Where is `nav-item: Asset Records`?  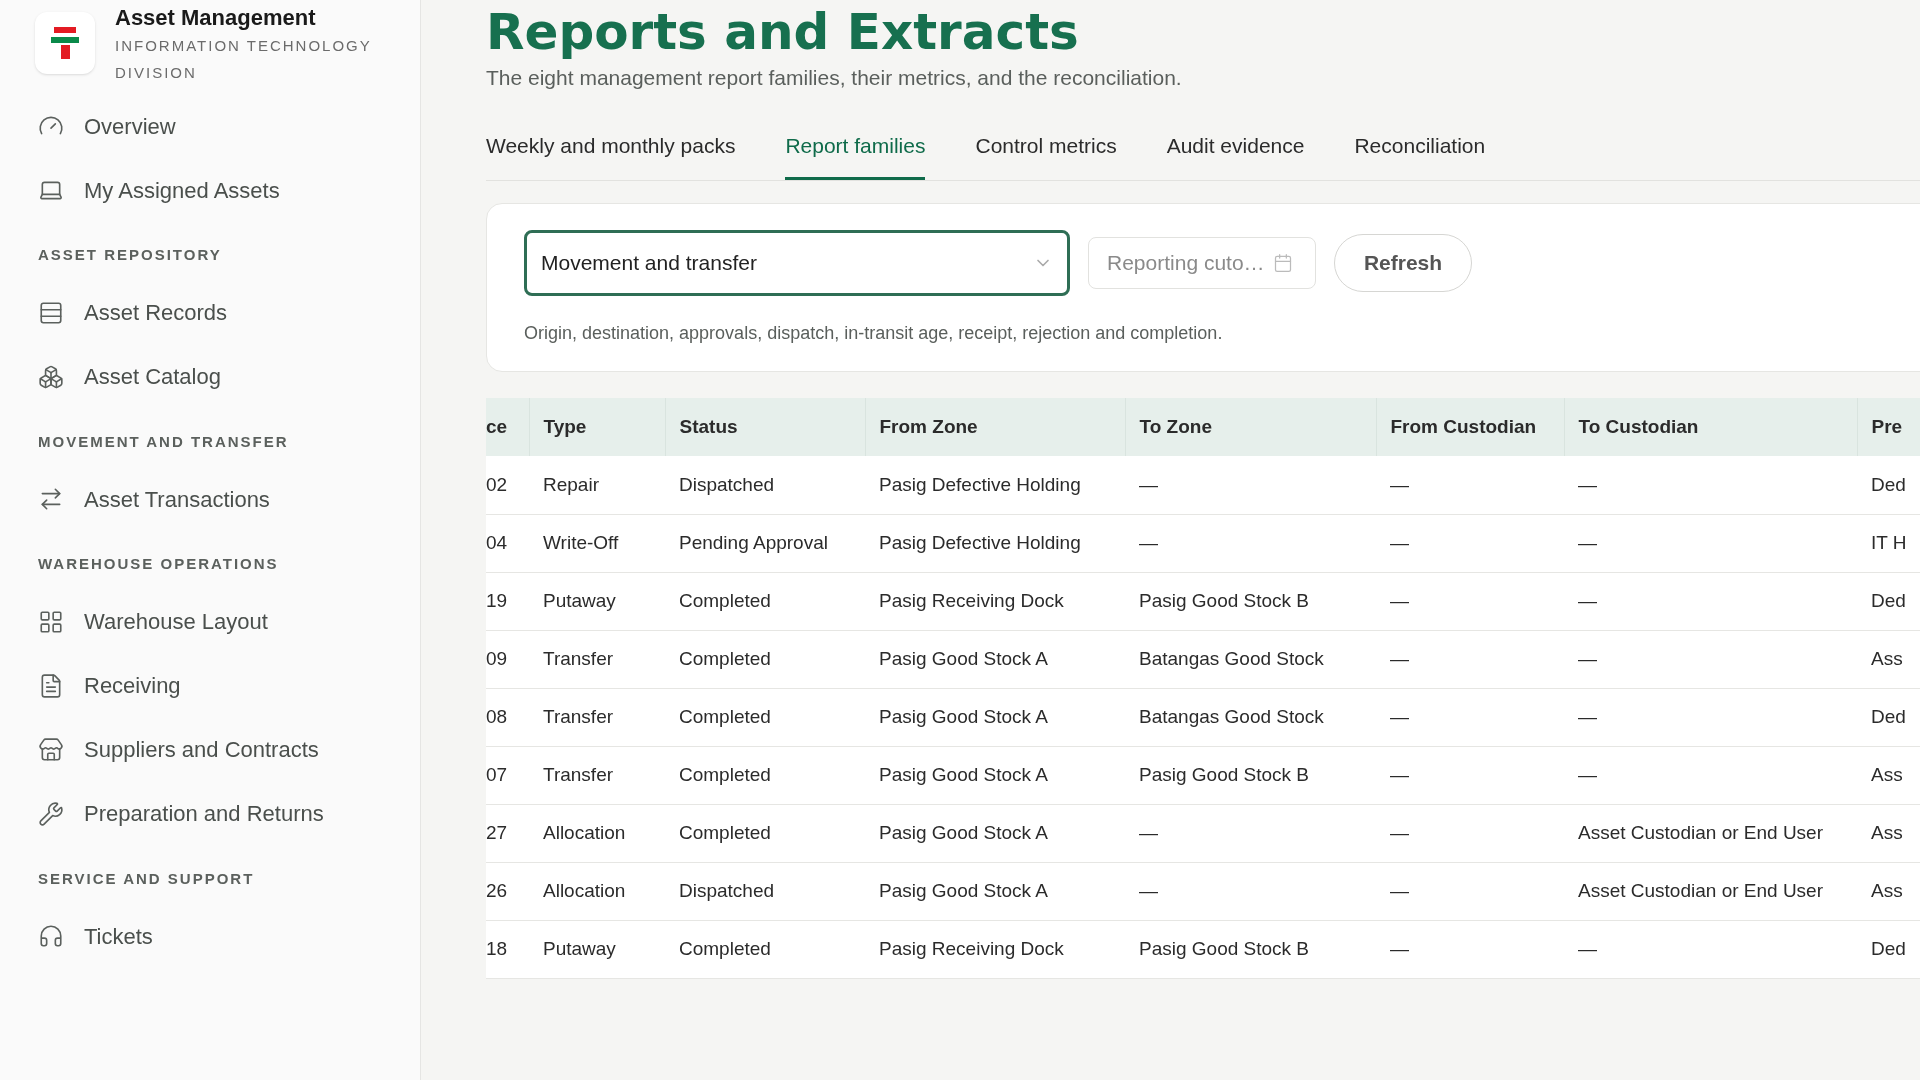
nav-item: Asset Records is located at coordinates (229, 312).